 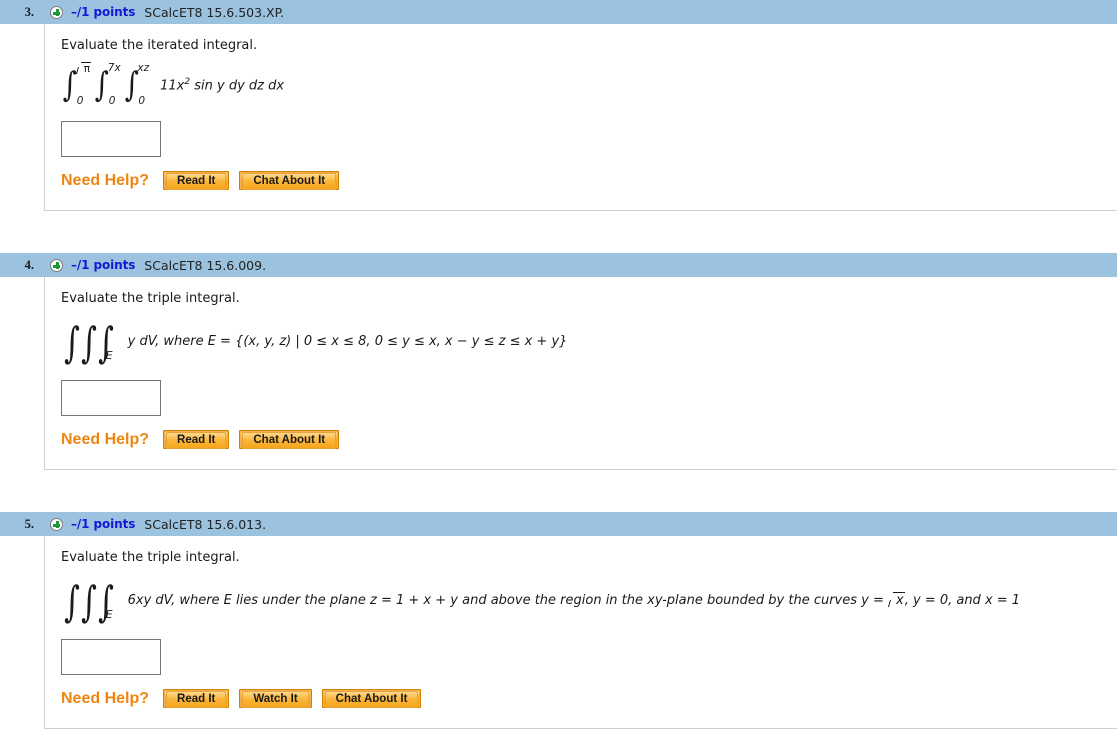 I want to click on integrand-coefficient: 11x, so click(x=172, y=86).